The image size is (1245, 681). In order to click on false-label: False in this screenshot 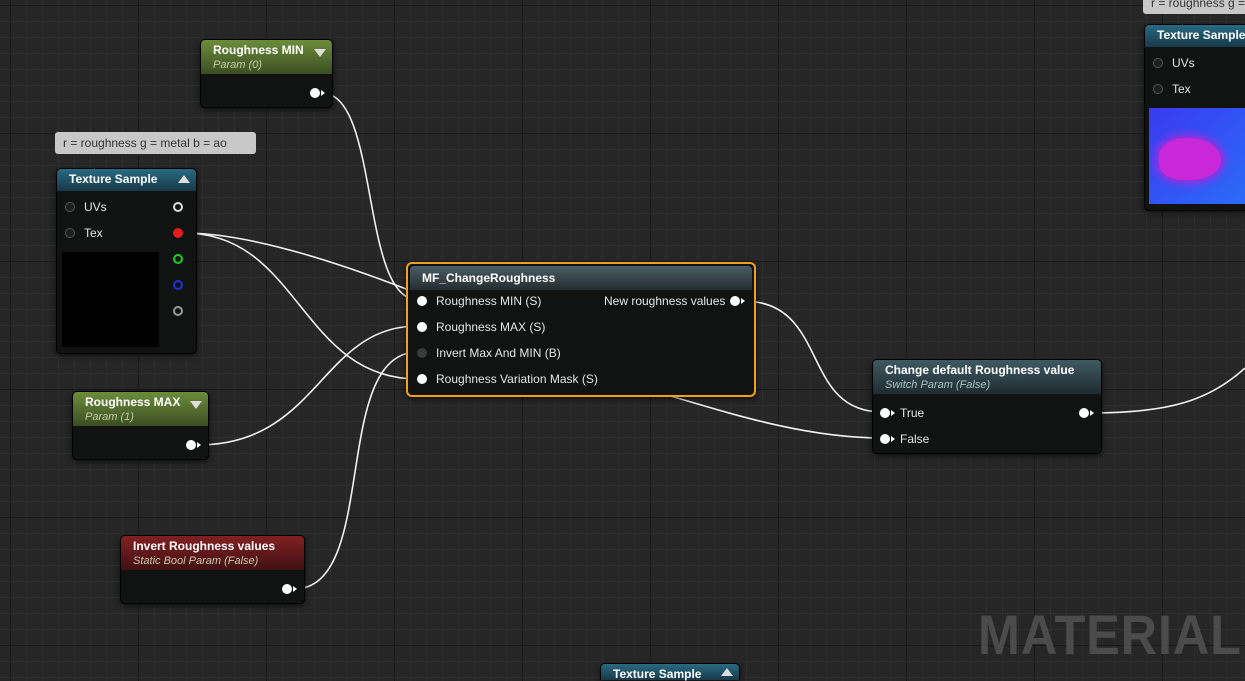, I will do `click(915, 439)`.